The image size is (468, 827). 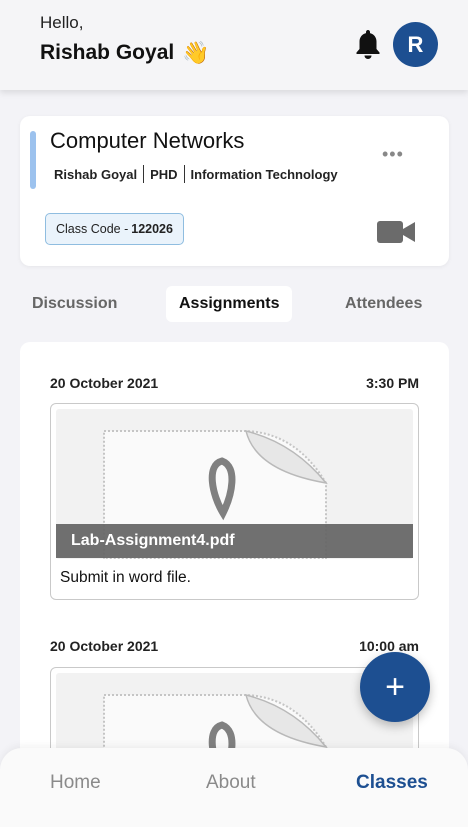 I want to click on bottom-nav: Home About Classes, so click(x=234, y=787).